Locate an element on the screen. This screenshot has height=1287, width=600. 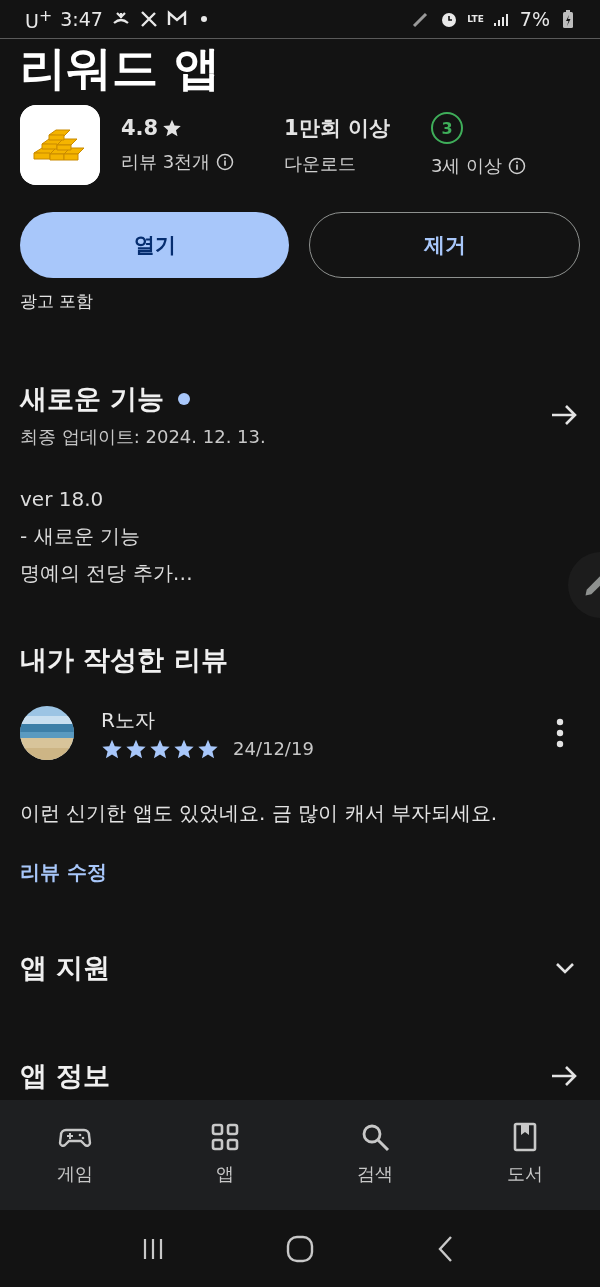
reviewer-name: R노자 is located at coordinates (128, 720).